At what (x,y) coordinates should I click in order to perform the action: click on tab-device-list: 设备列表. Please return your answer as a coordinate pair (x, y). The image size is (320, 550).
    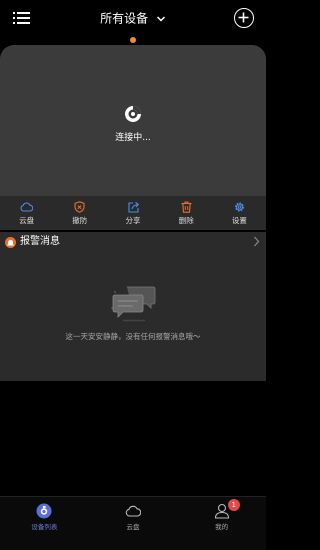
    Looking at the image, I should click on (44, 523).